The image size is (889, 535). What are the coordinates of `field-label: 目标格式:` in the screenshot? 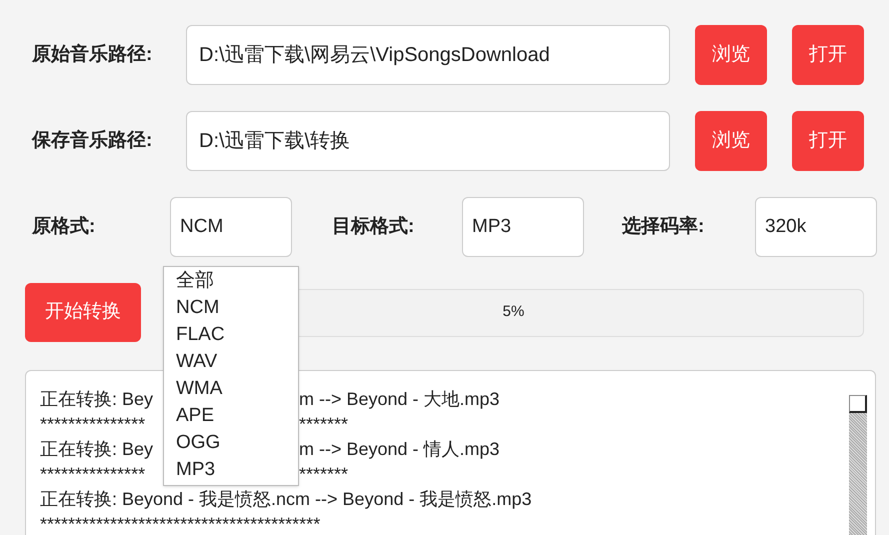 It's located at (373, 226).